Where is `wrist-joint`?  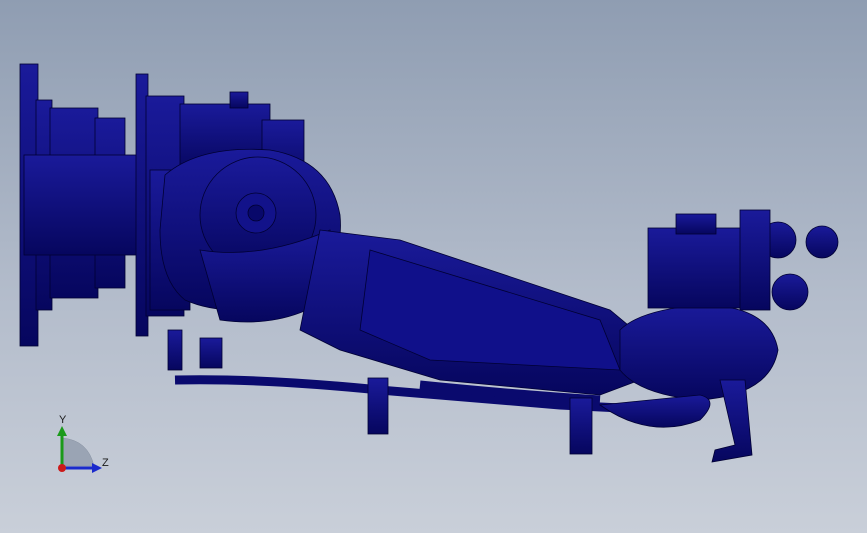
wrist-joint is located at coordinates (729, 305).